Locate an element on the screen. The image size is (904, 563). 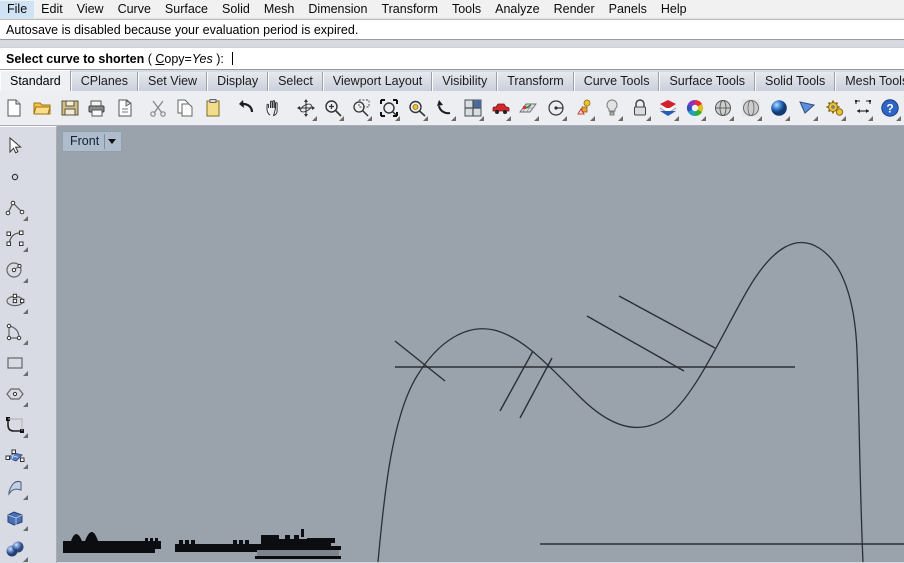
point-osnap-icon is located at coordinates (584, 108).